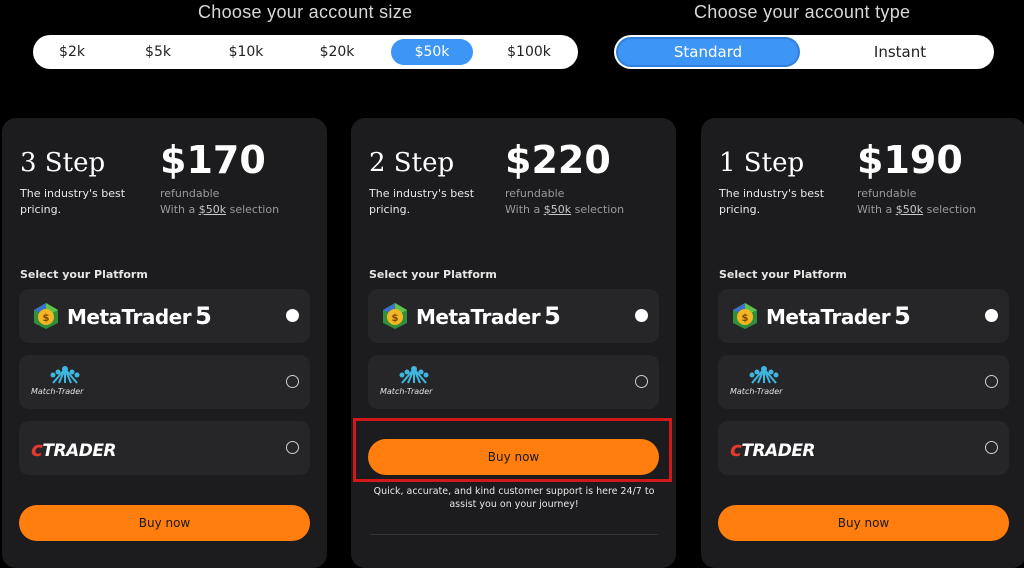 Image resolution: width=1024 pixels, height=568 pixels. I want to click on size-option-20k: $20k, so click(337, 52).